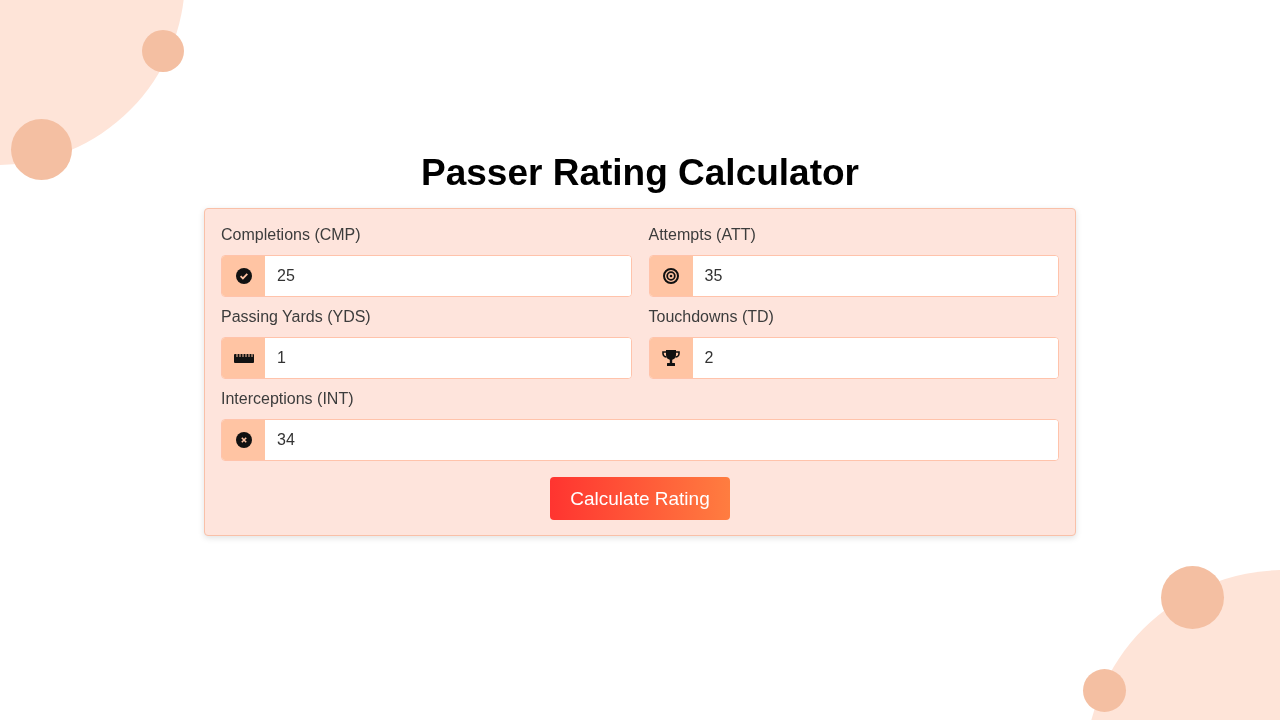 This screenshot has width=1280, height=720. I want to click on field-label: Touchdowns (TD), so click(711, 317).